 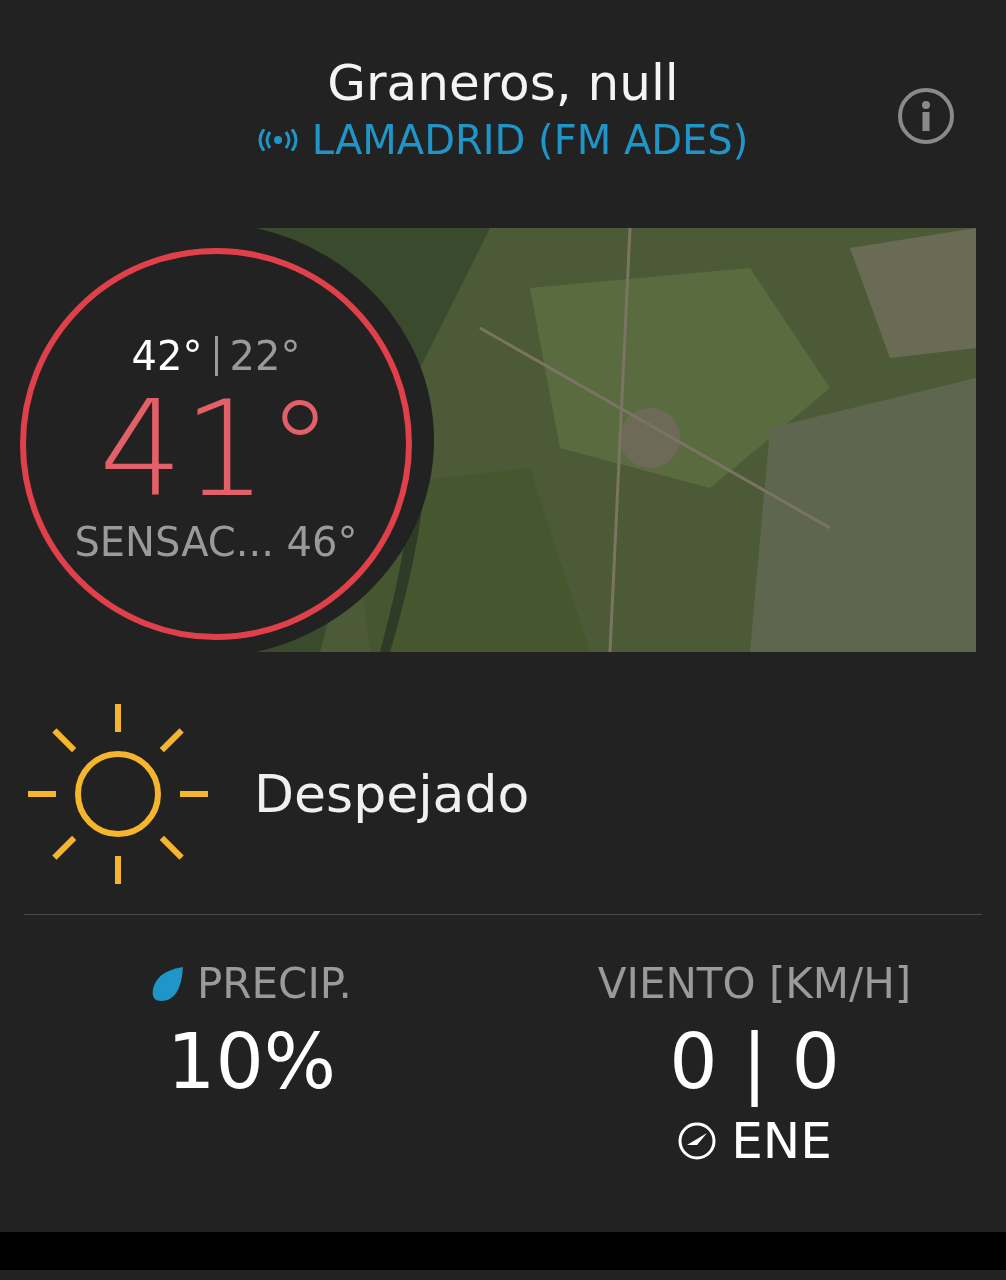 What do you see at coordinates (265, 356) in the screenshot?
I see `low-temperature: 22°` at bounding box center [265, 356].